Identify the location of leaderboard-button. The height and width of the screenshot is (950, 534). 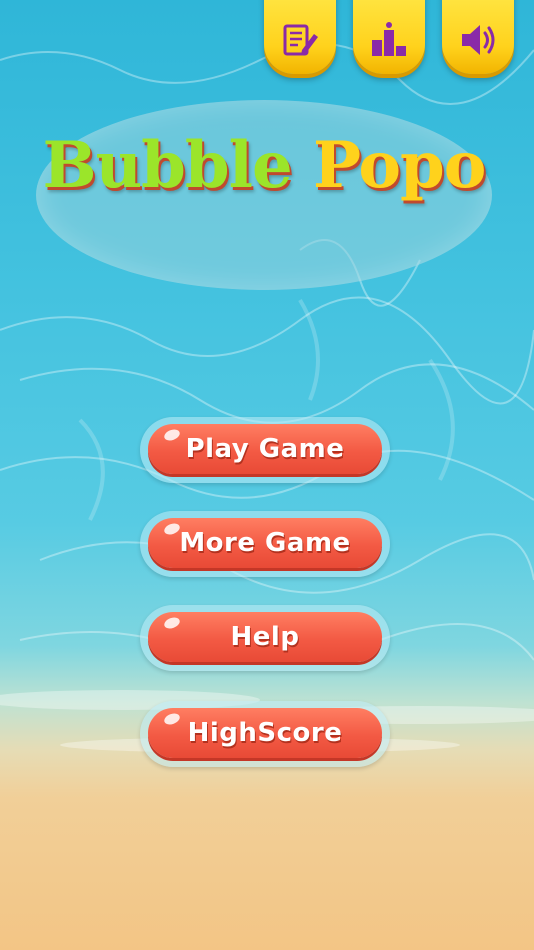
(389, 37).